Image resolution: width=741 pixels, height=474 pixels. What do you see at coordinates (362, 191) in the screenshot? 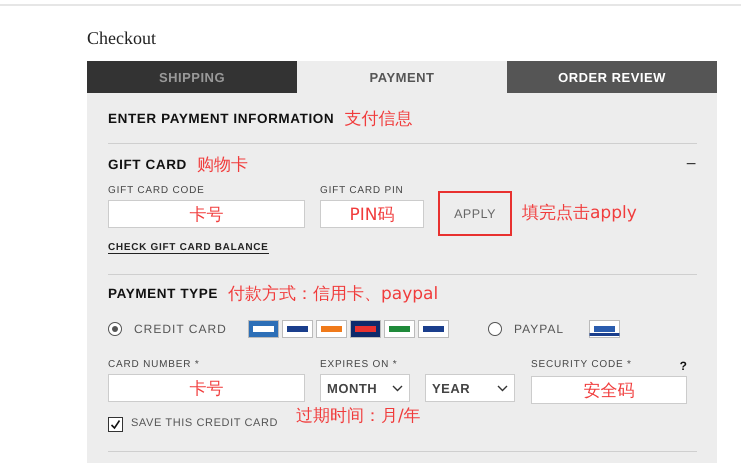
I see `field-label: GIFT CARD PIN` at bounding box center [362, 191].